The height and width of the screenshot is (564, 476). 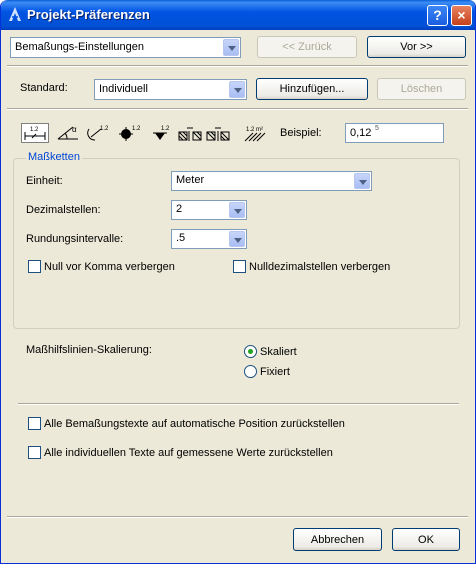 I want to click on hide-zero-checkbox, so click(x=34, y=266).